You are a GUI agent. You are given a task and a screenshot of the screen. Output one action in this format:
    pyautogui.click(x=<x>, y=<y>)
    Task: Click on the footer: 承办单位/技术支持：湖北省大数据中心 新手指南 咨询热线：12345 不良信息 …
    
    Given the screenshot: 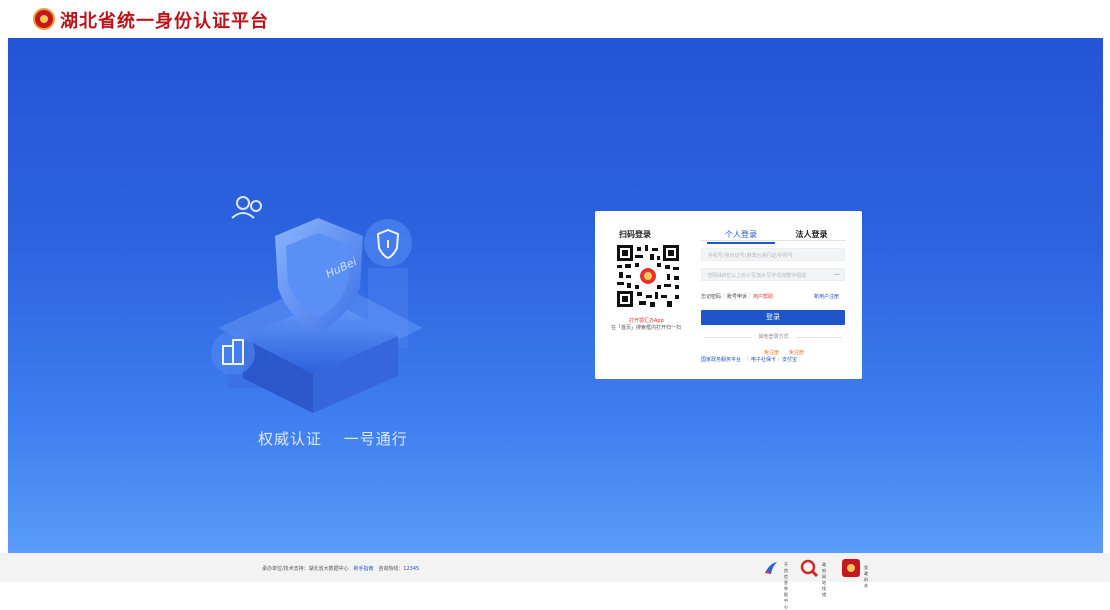 What is the action you would take?
    pyautogui.click(x=555, y=581)
    